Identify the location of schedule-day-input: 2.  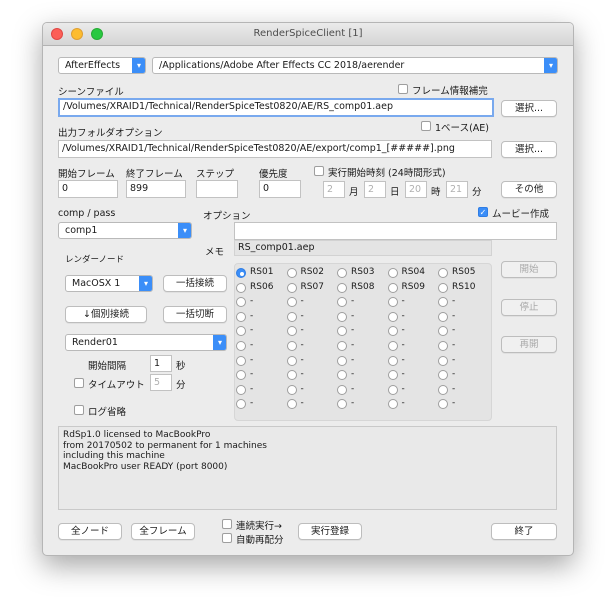
(375, 189).